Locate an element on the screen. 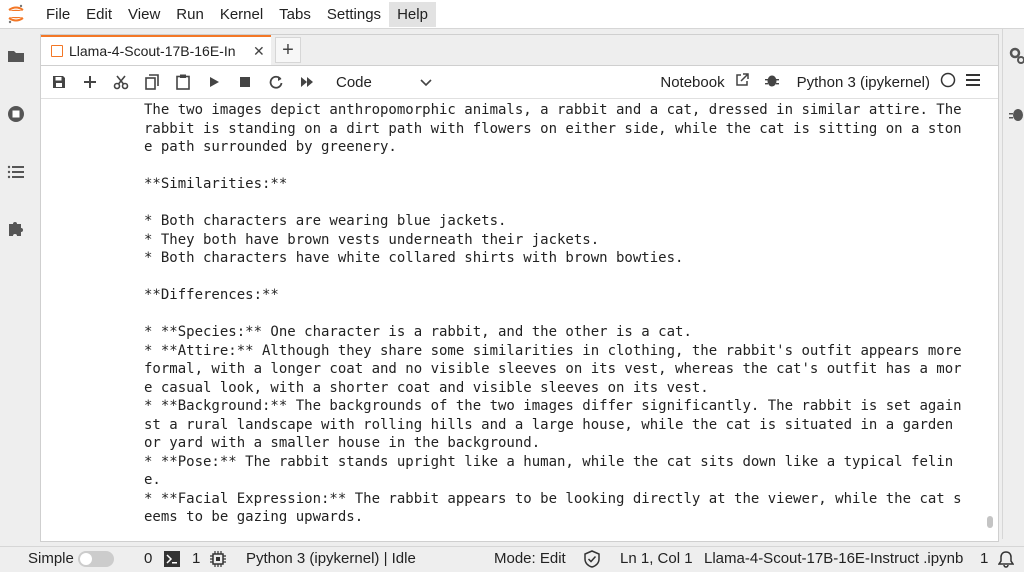 This screenshot has height=572, width=1024. tab-label: Llama-4-Scout-17B-16E-In is located at coordinates (152, 51).